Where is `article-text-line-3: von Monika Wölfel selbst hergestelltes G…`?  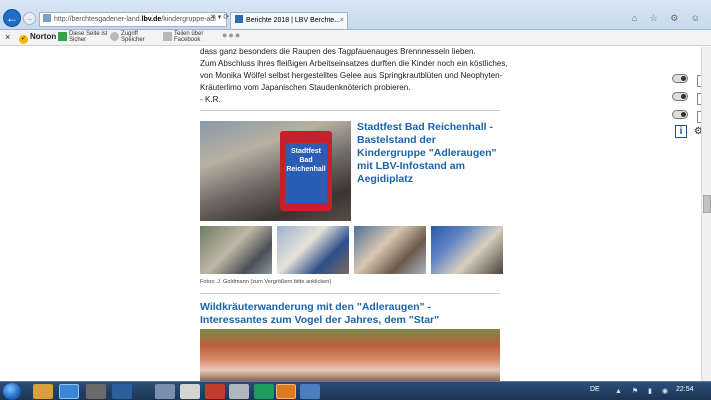 article-text-line-3: von Monika Wölfel selbst hergestelltes G… is located at coordinates (351, 75).